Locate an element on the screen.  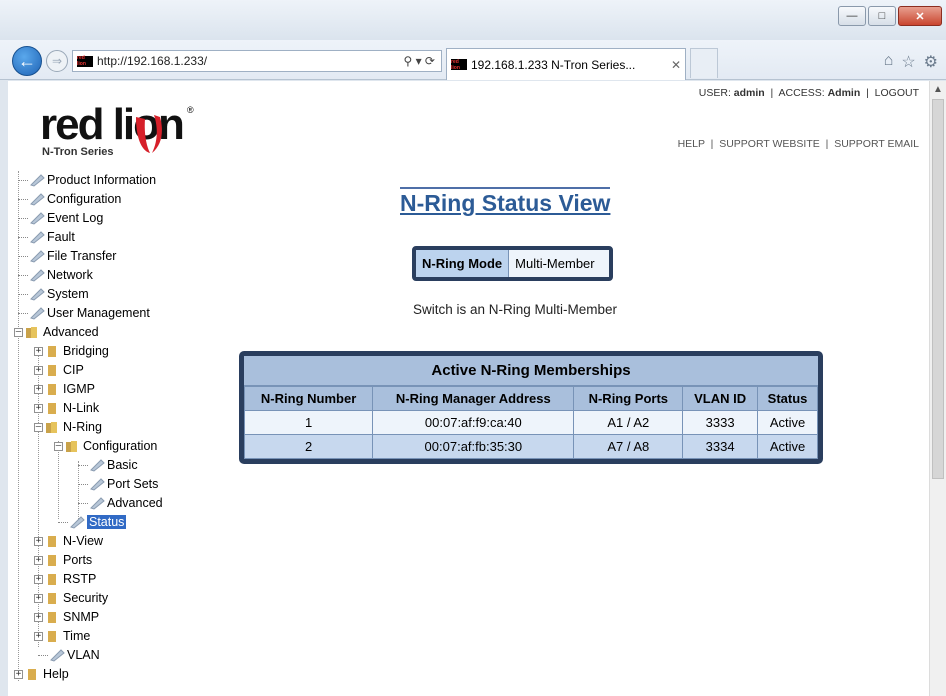
n-ring-mode-value: Multi-Member is located at coordinates (559, 263).